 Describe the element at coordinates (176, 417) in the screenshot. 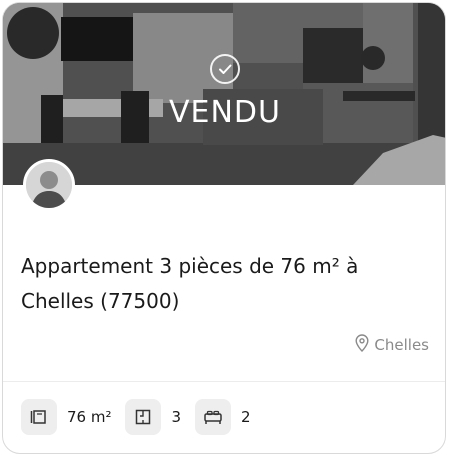

I see `rooms-value: 3` at that location.